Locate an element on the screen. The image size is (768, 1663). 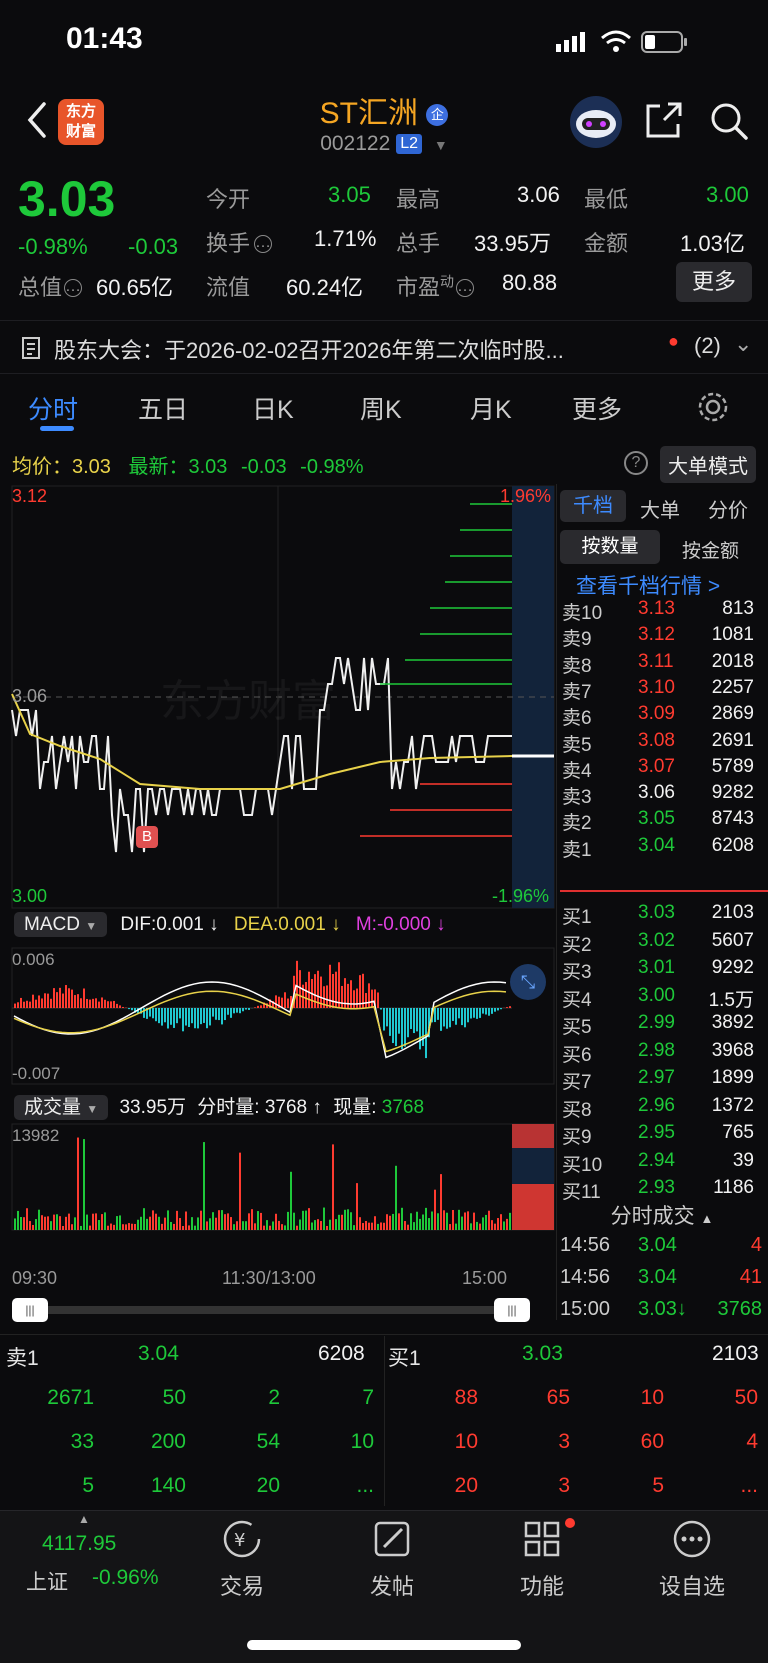
tab-monthly-k: 月K is located at coordinates (491, 408).